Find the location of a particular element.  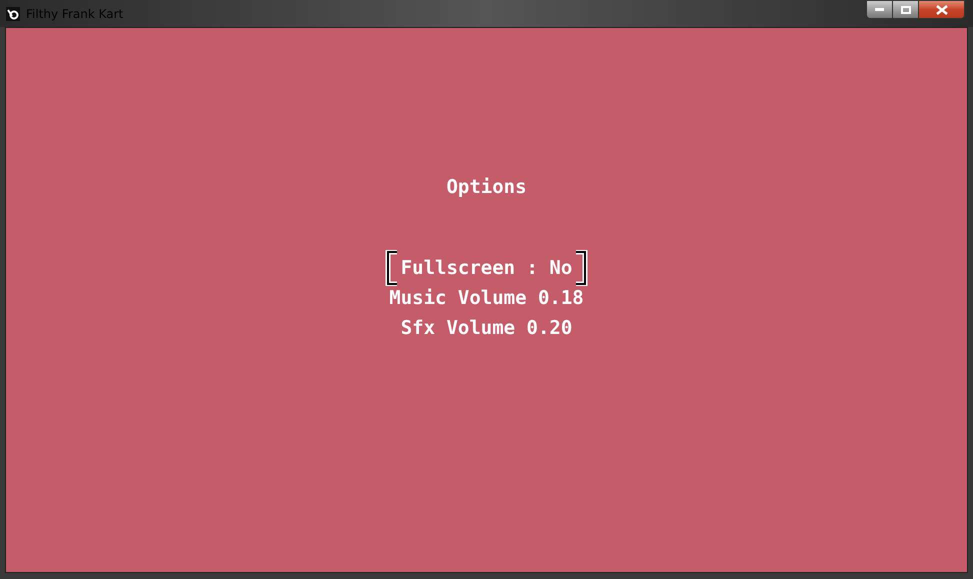

maximize-button is located at coordinates (906, 9).